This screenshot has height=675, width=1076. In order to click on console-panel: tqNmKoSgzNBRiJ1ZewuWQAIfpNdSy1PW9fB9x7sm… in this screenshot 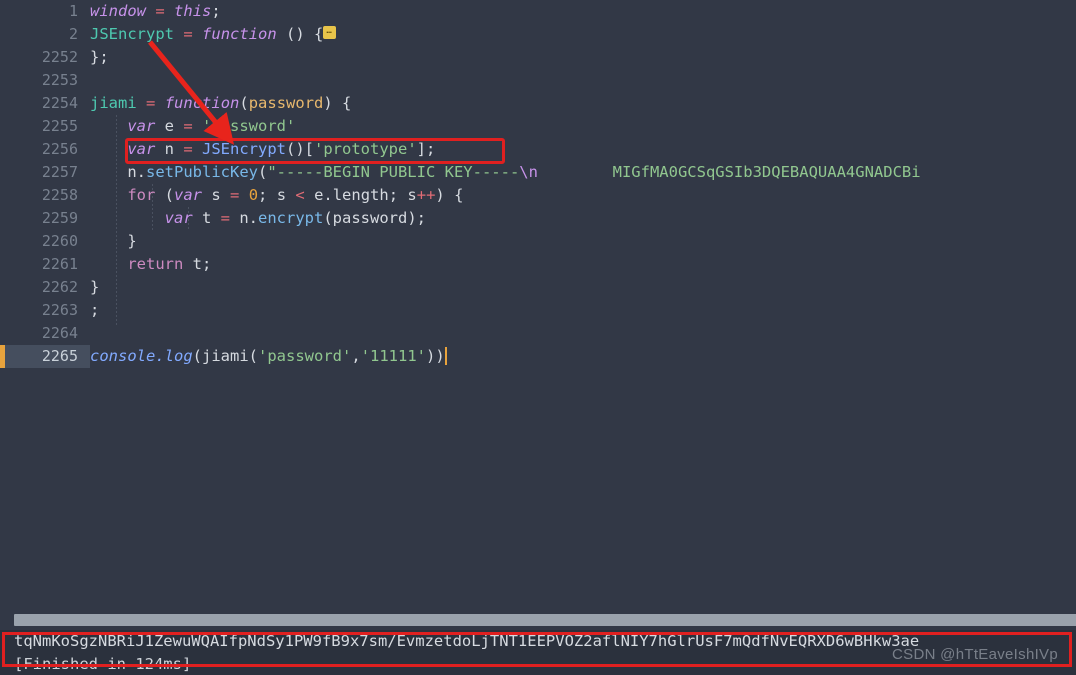, I will do `click(538, 652)`.